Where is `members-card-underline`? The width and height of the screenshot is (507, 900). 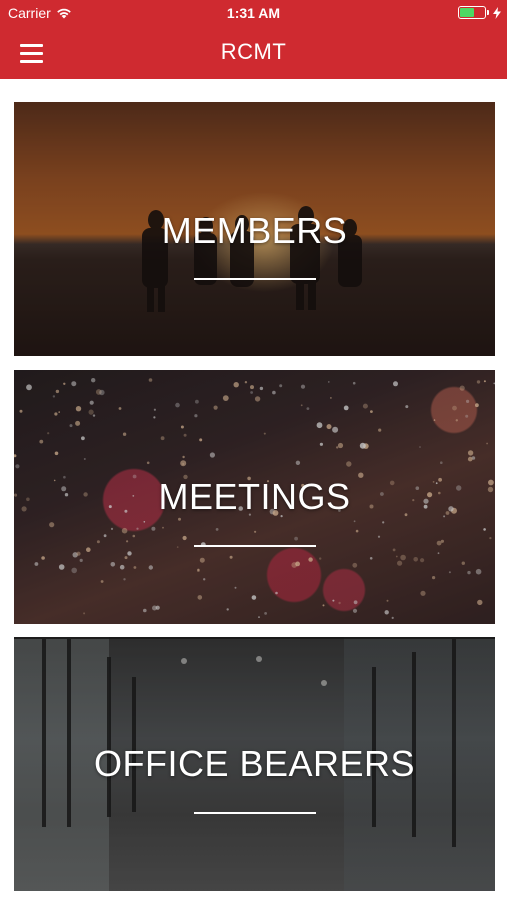 members-card-underline is located at coordinates (255, 279).